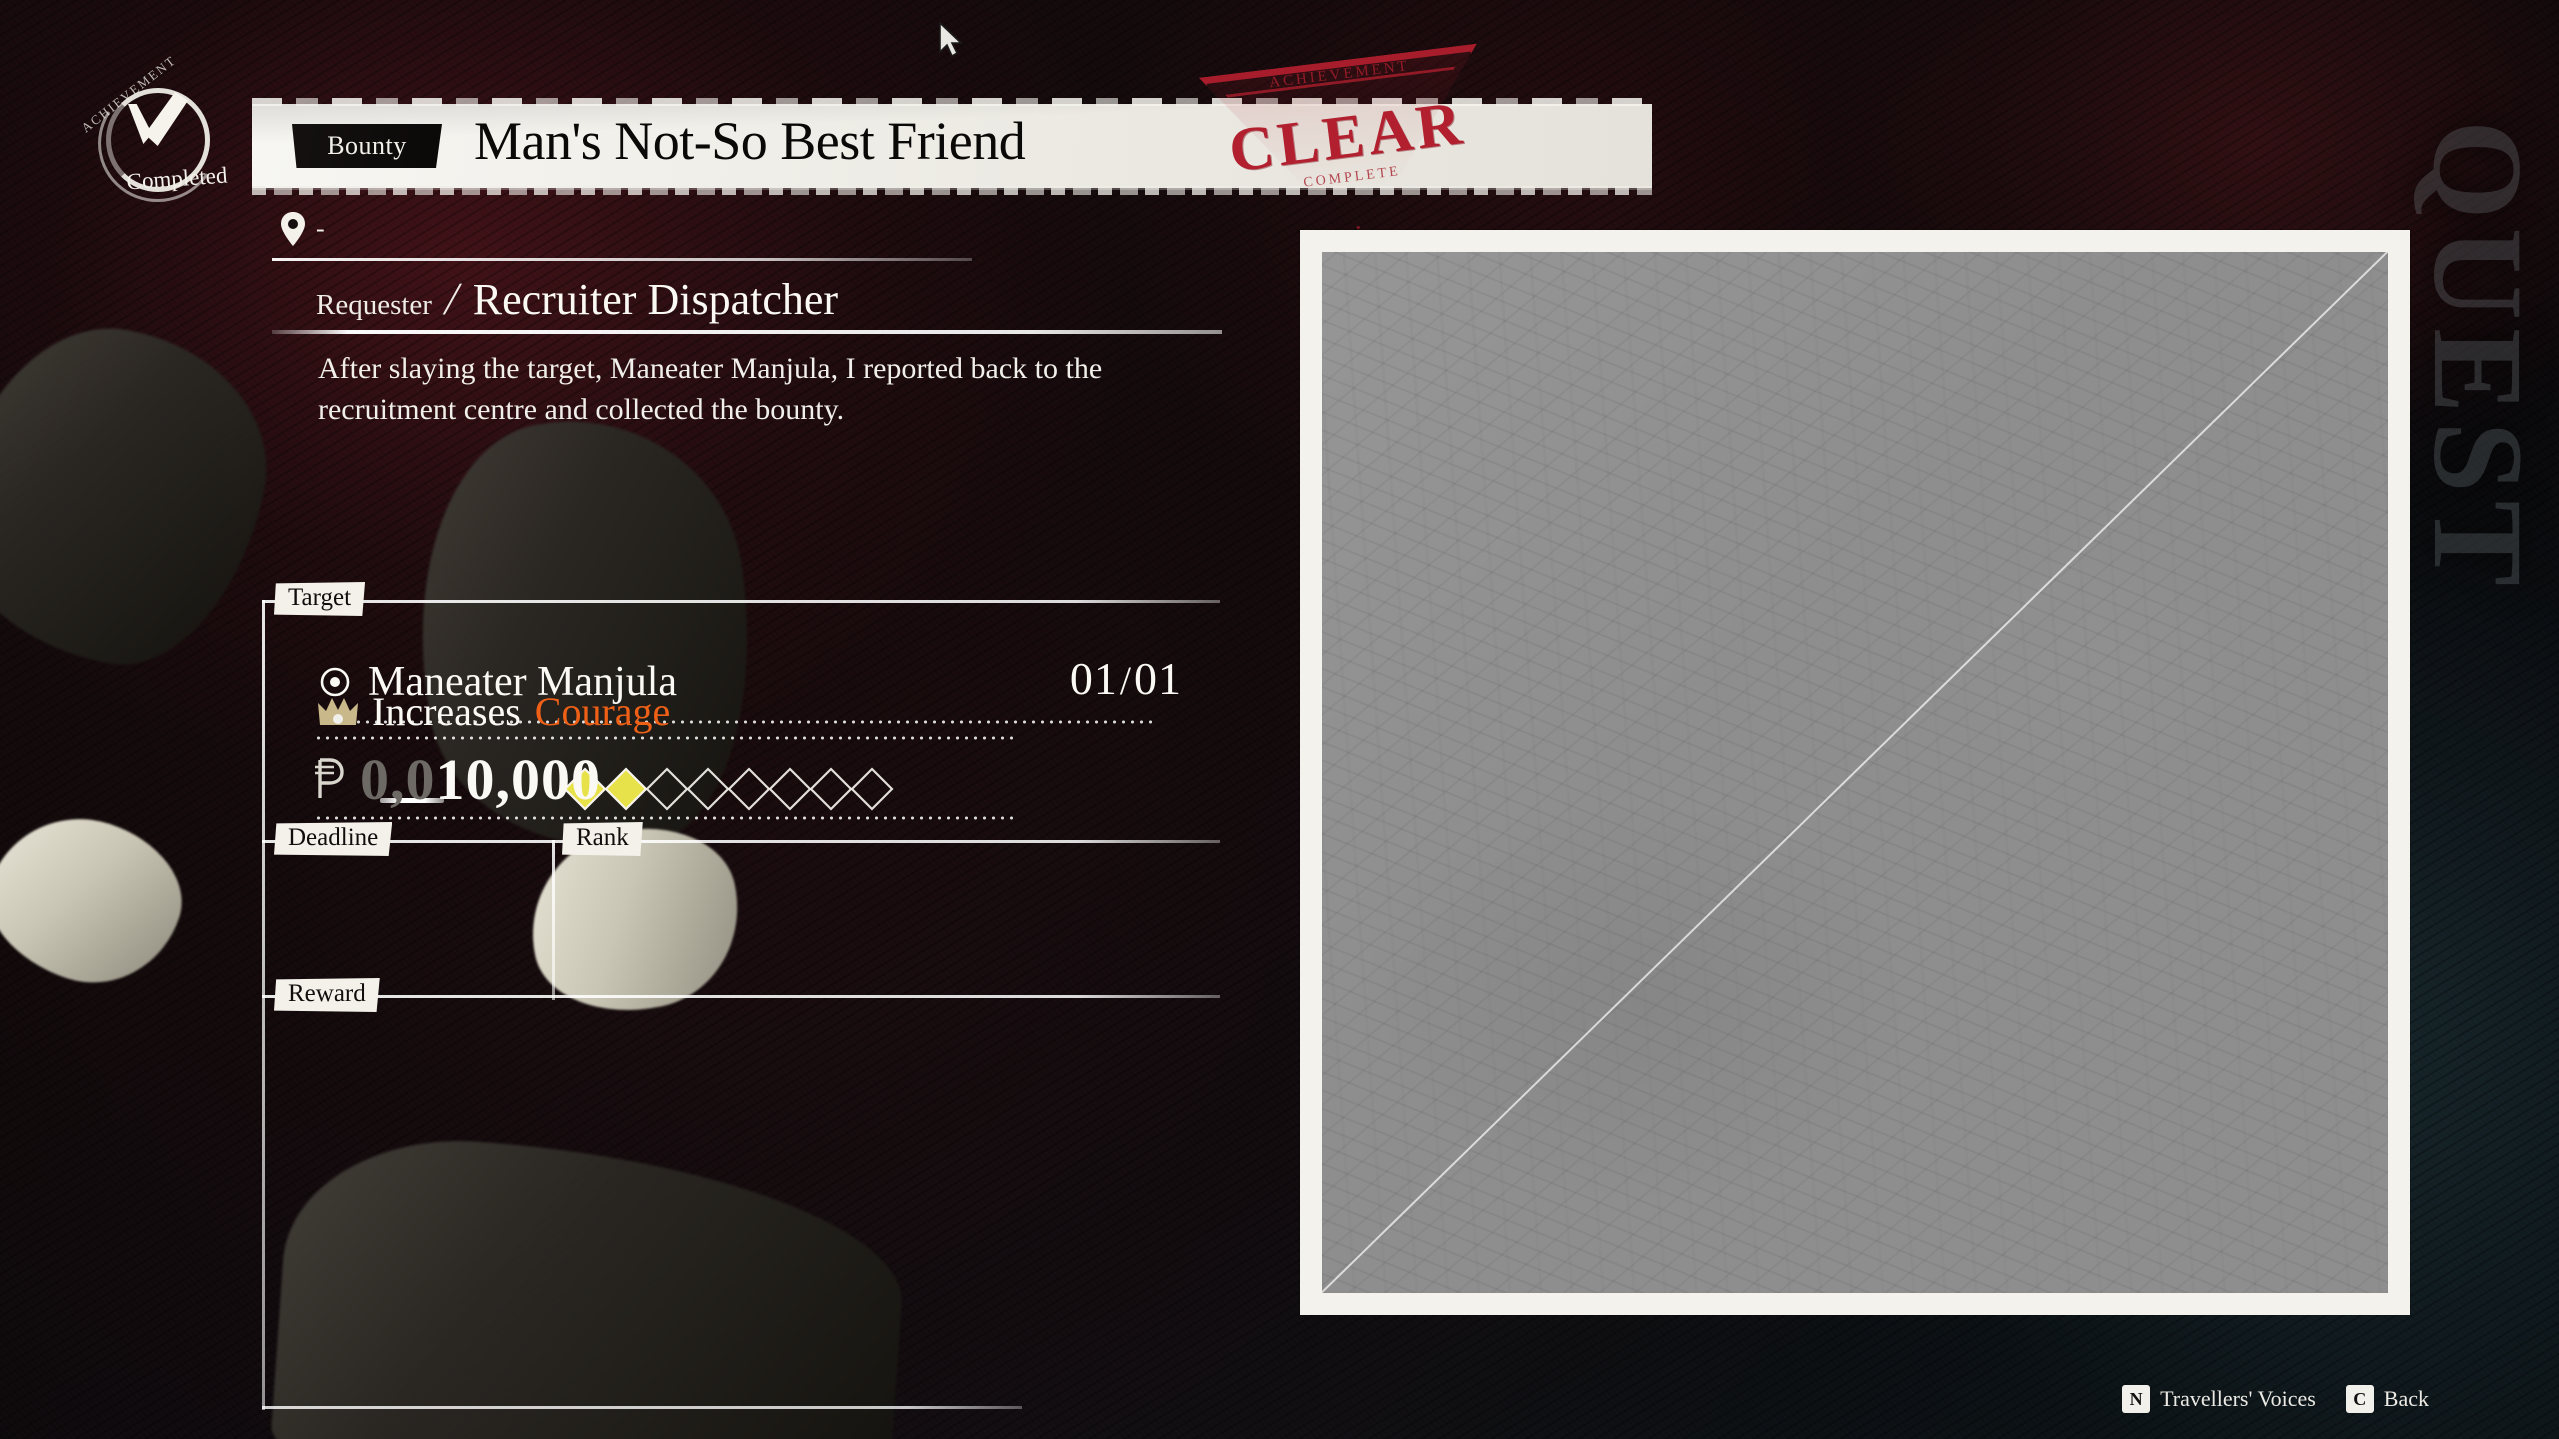  I want to click on reward-amount-leading-zeros: 0,0, so click(398, 779).